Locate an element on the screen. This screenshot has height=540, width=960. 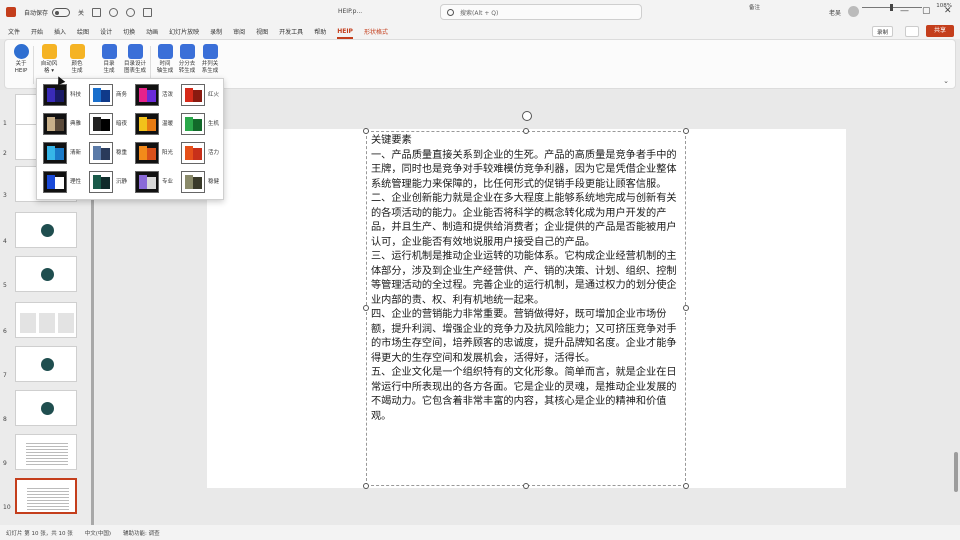
language-indicator: 中文(中国) is located at coordinates (98, 533).